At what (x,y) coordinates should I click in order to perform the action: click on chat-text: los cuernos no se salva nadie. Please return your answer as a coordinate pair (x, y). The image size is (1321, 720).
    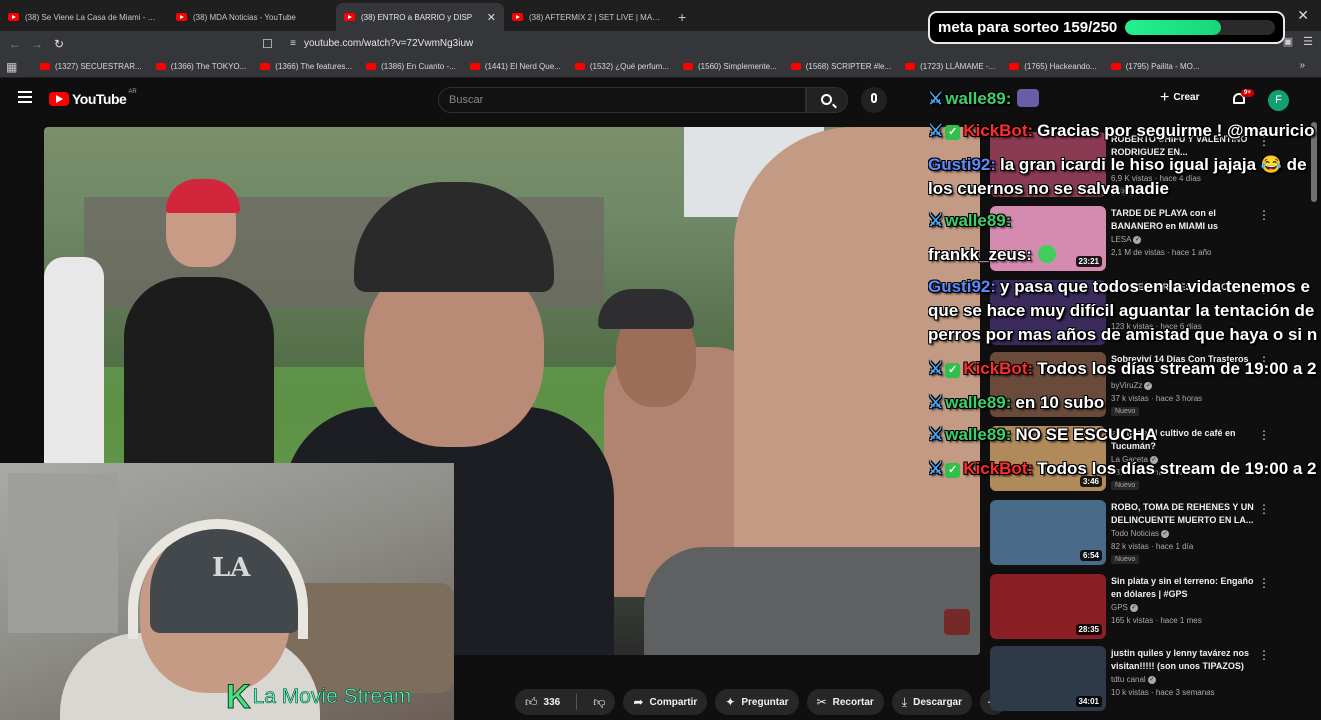
    Looking at the image, I should click on (1048, 188).